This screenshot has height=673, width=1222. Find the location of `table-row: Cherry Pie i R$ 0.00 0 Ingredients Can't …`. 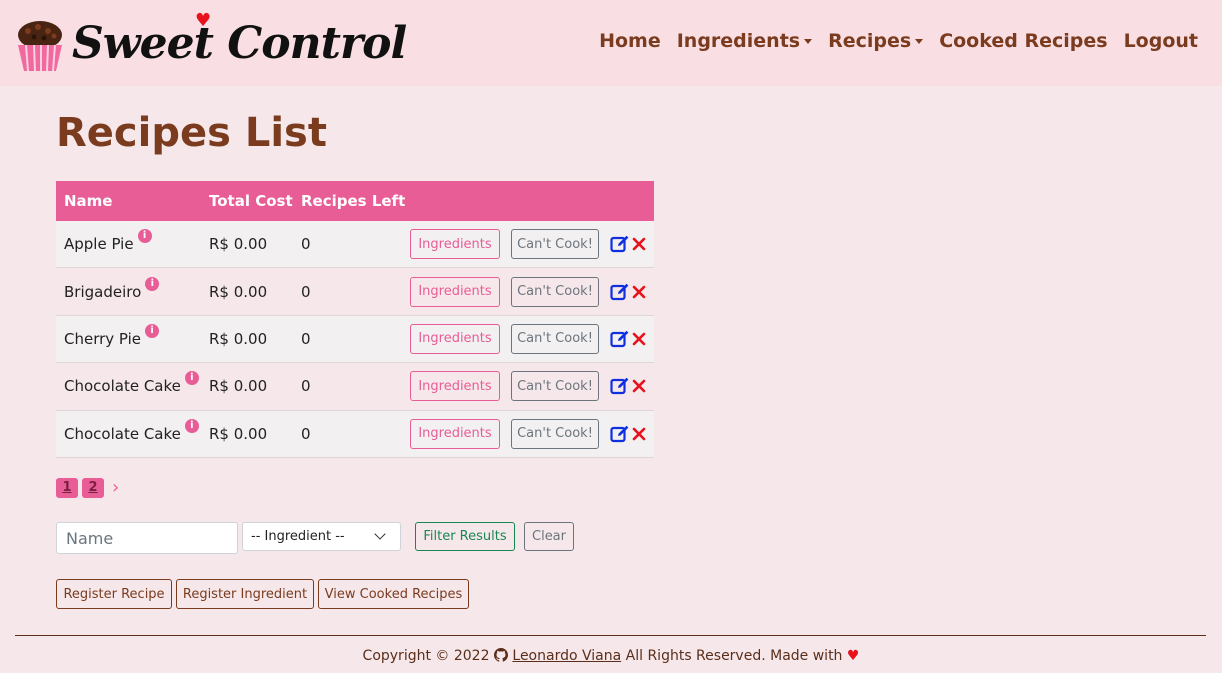

table-row: Cherry Pie i R$ 0.00 0 Ingredients Can't … is located at coordinates (355, 339).